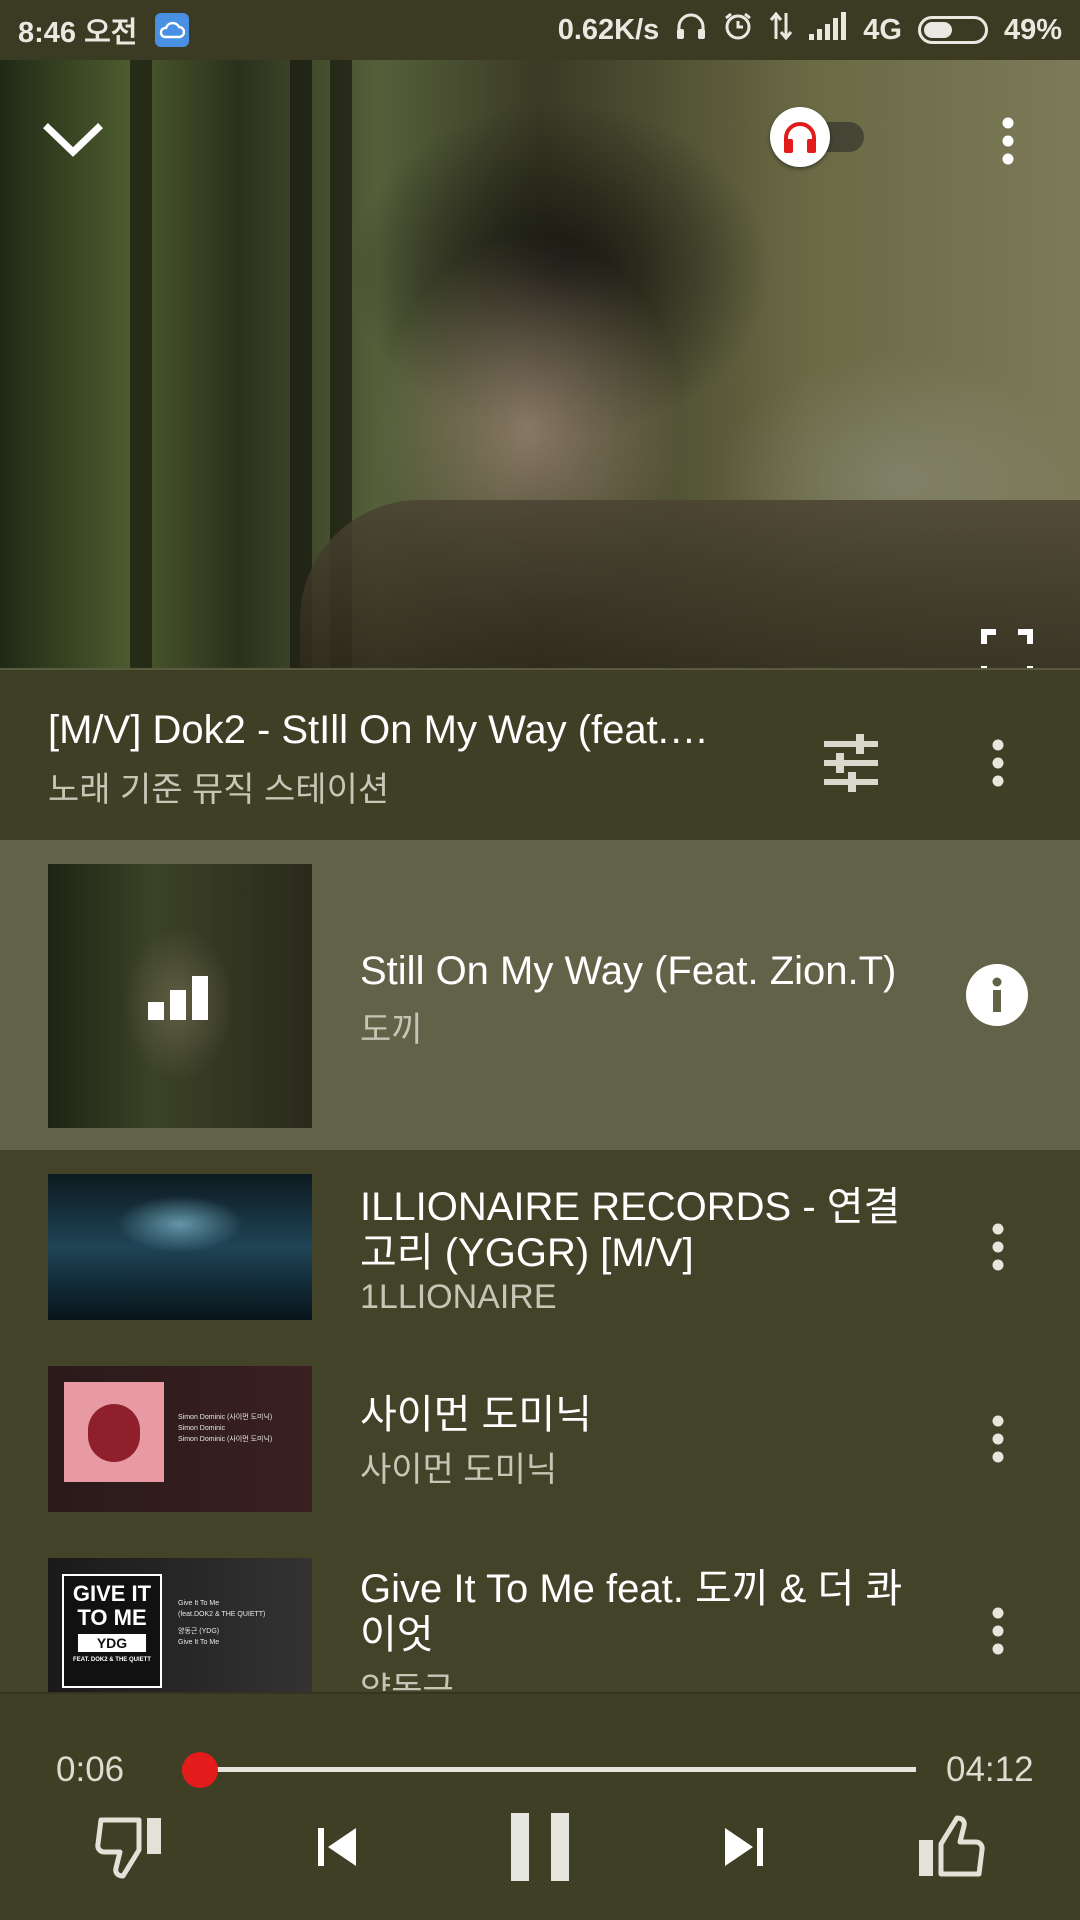 The width and height of the screenshot is (1080, 1920). I want to click on network-speed: 0.62K/s, so click(608, 29).